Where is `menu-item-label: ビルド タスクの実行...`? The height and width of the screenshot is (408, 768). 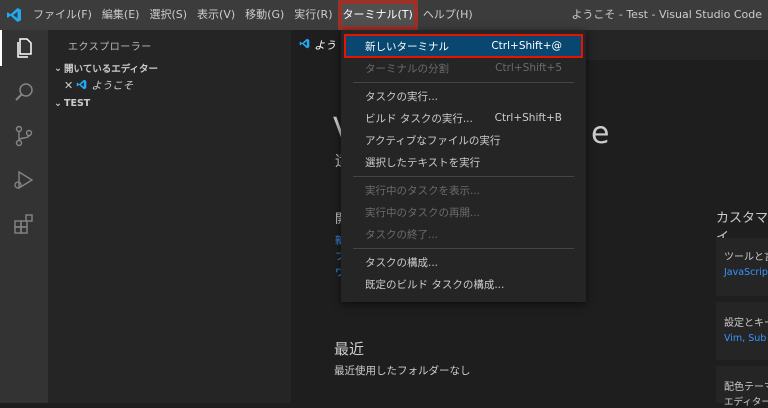
menu-item-label: ビルド タスクの実行... is located at coordinates (419, 118).